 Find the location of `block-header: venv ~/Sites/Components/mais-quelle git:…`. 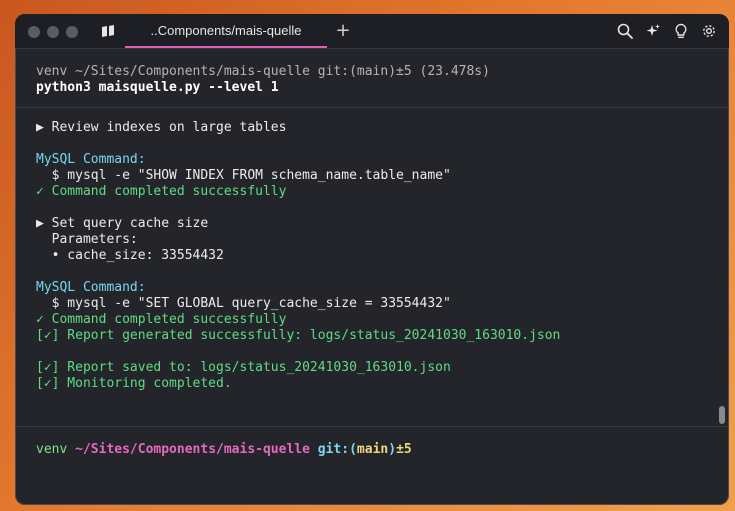

block-header: venv ~/Sites/Components/mais-quelle git:… is located at coordinates (263, 71).